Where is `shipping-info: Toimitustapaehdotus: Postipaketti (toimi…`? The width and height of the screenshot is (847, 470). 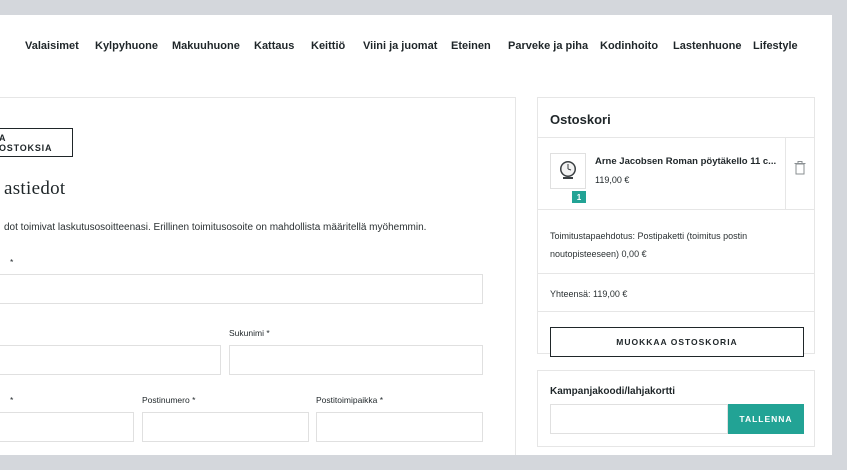 shipping-info: Toimitustapaehdotus: Postipaketti (toimi… is located at coordinates (649, 245).